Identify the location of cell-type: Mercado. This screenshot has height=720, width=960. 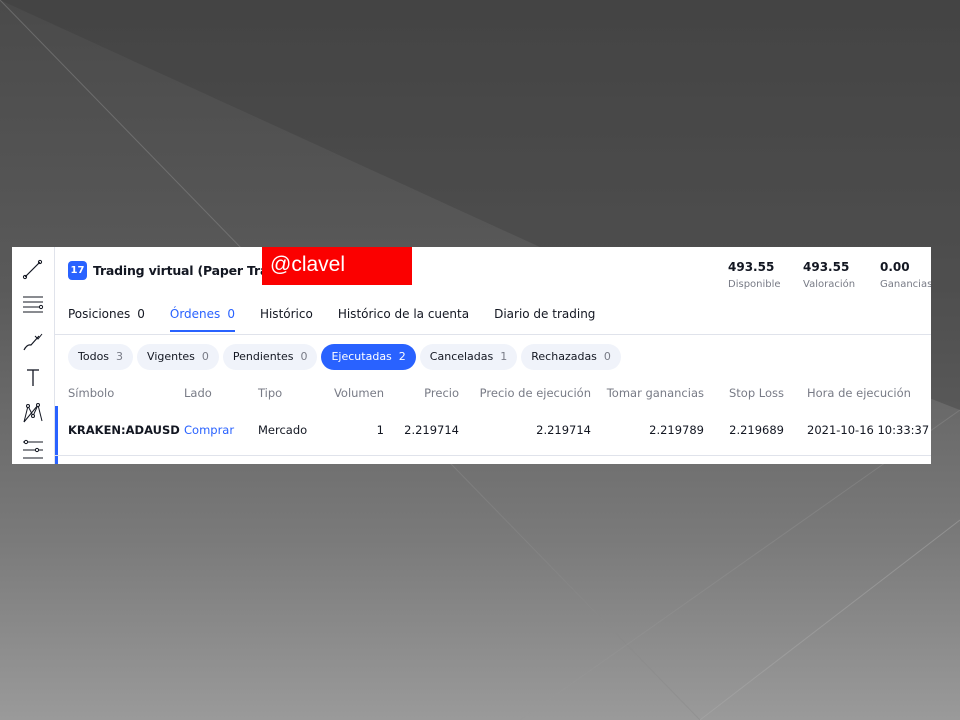
(283, 430).